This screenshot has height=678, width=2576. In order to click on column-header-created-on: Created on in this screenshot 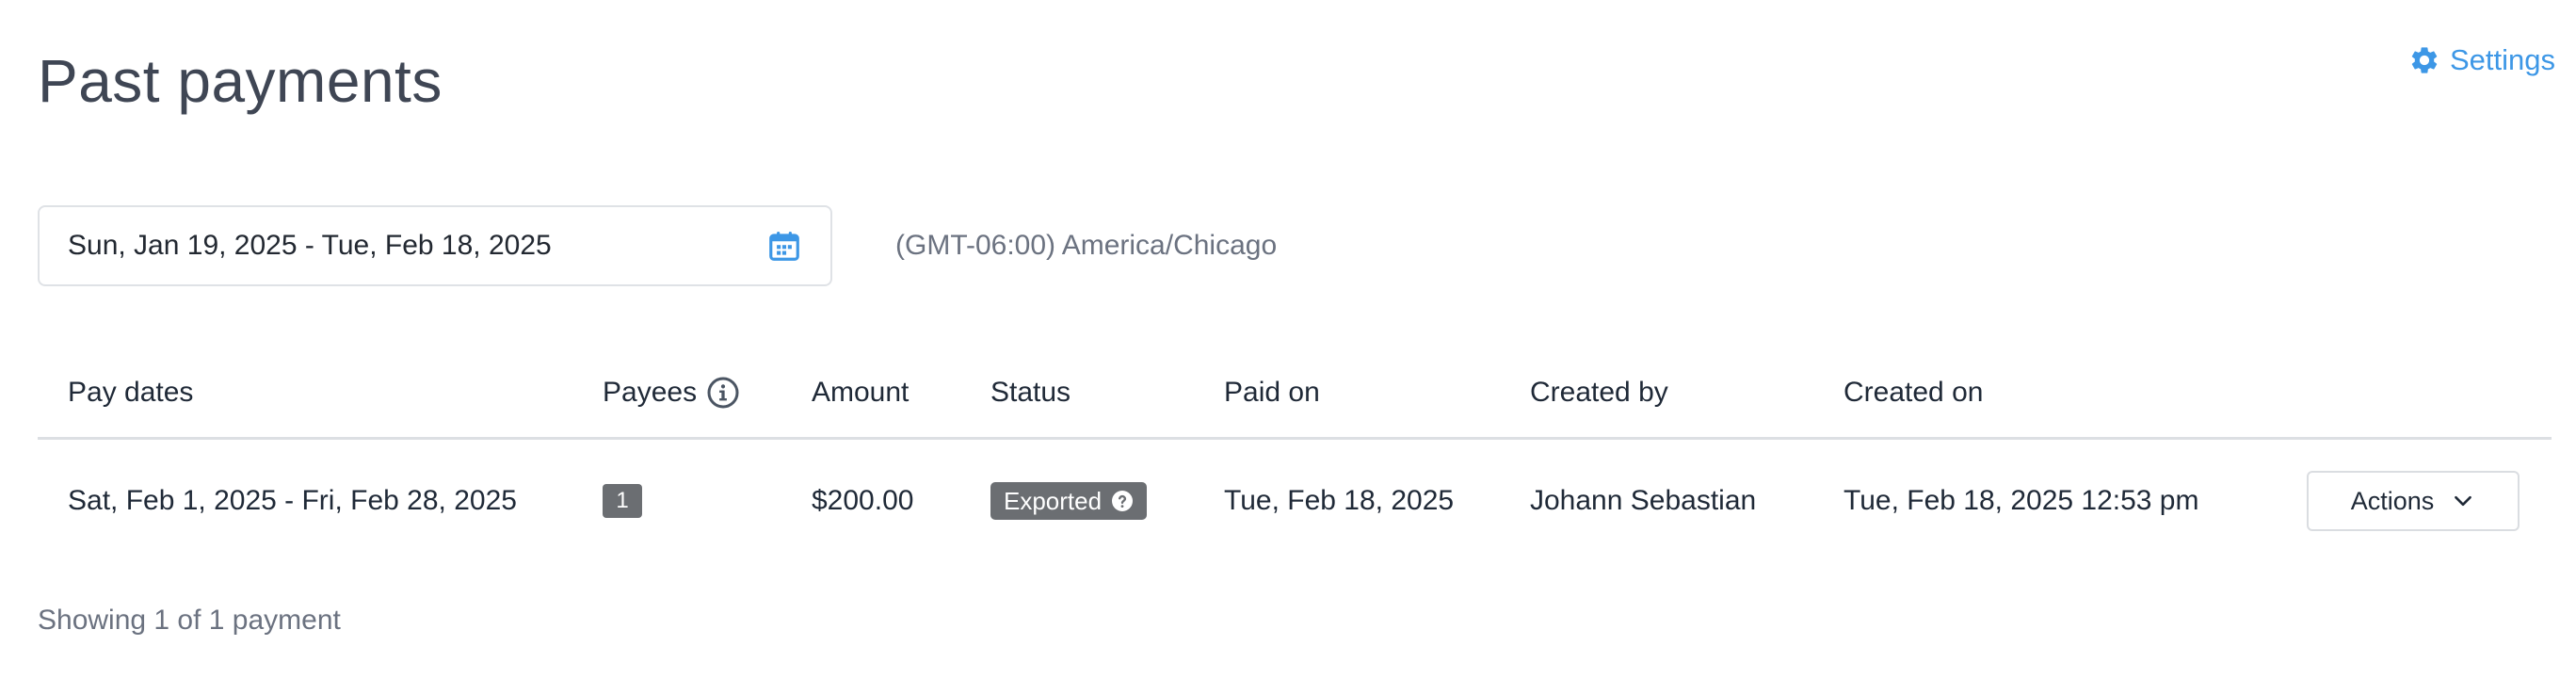, I will do `click(1913, 392)`.